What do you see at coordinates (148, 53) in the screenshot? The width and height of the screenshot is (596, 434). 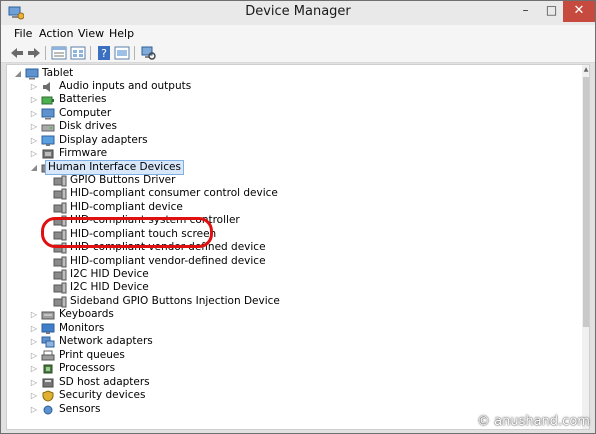 I see `scan-hardware-icon` at bounding box center [148, 53].